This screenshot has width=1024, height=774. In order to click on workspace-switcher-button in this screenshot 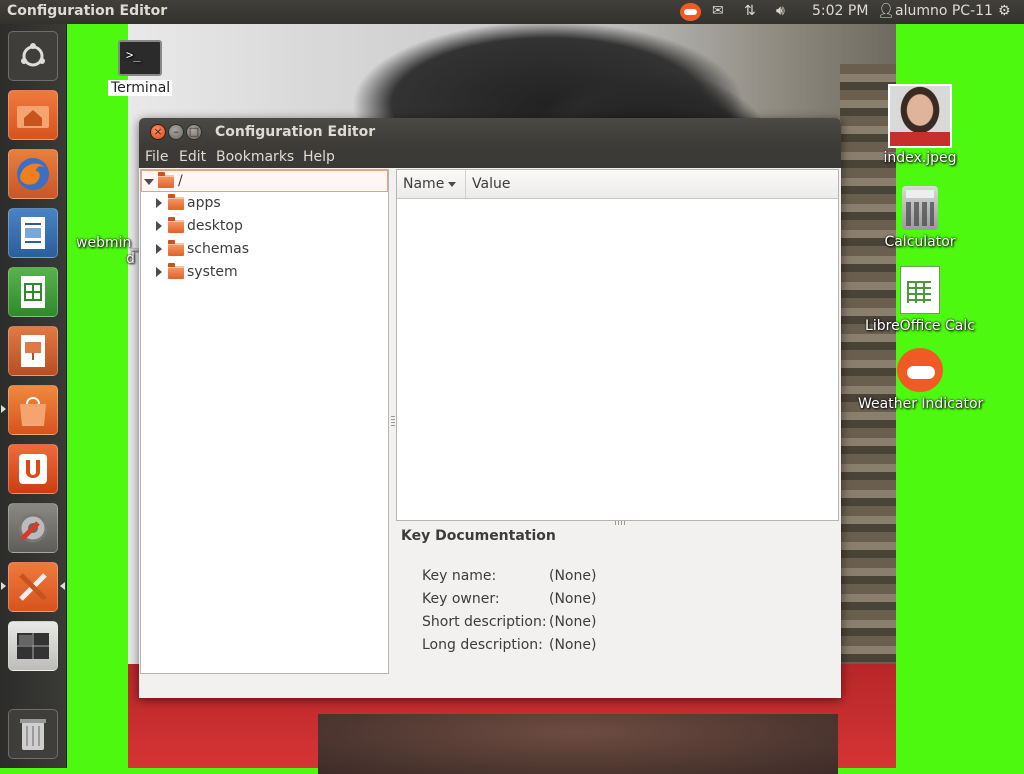, I will do `click(33, 646)`.